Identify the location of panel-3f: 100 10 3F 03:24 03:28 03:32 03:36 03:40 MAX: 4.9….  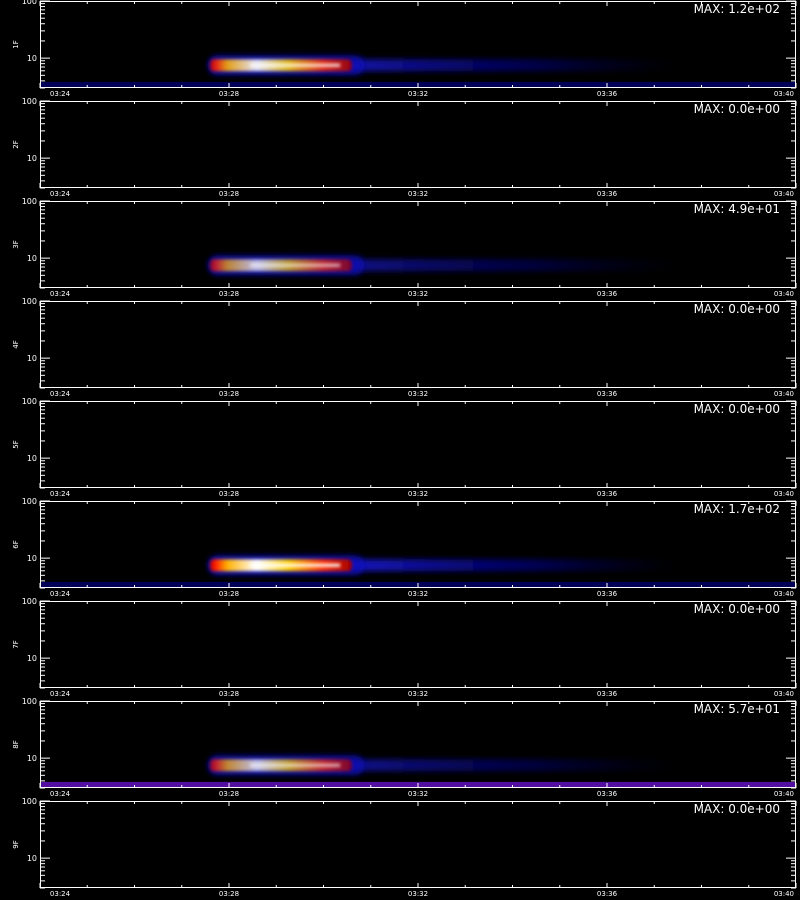
(404, 247).